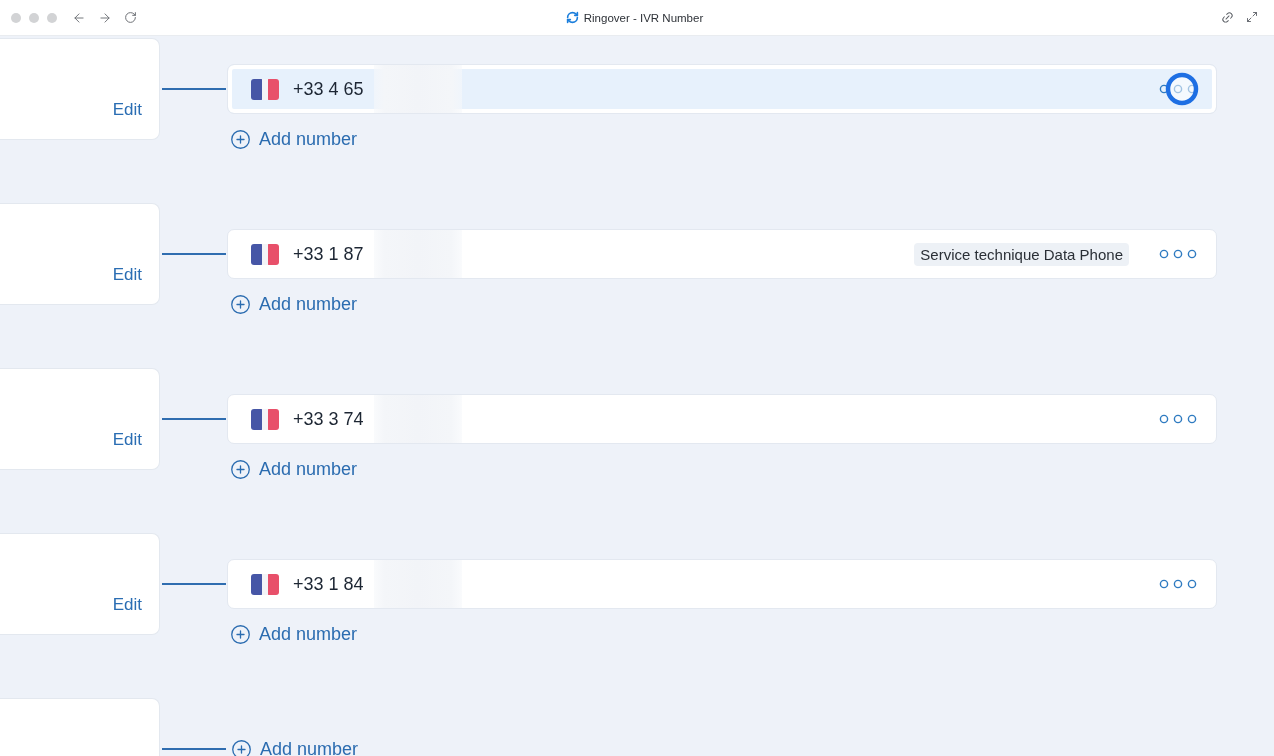  Describe the element at coordinates (328, 419) in the screenshot. I see `phone-number: +33 3 74` at that location.